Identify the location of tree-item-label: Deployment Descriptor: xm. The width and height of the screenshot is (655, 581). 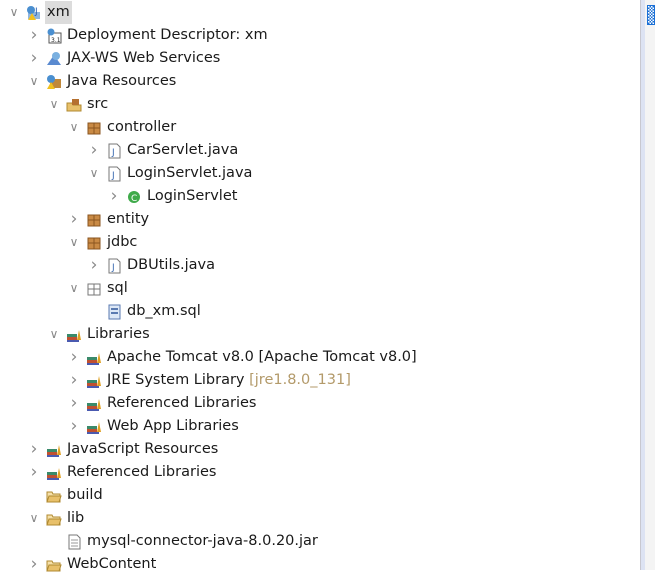
(167, 35).